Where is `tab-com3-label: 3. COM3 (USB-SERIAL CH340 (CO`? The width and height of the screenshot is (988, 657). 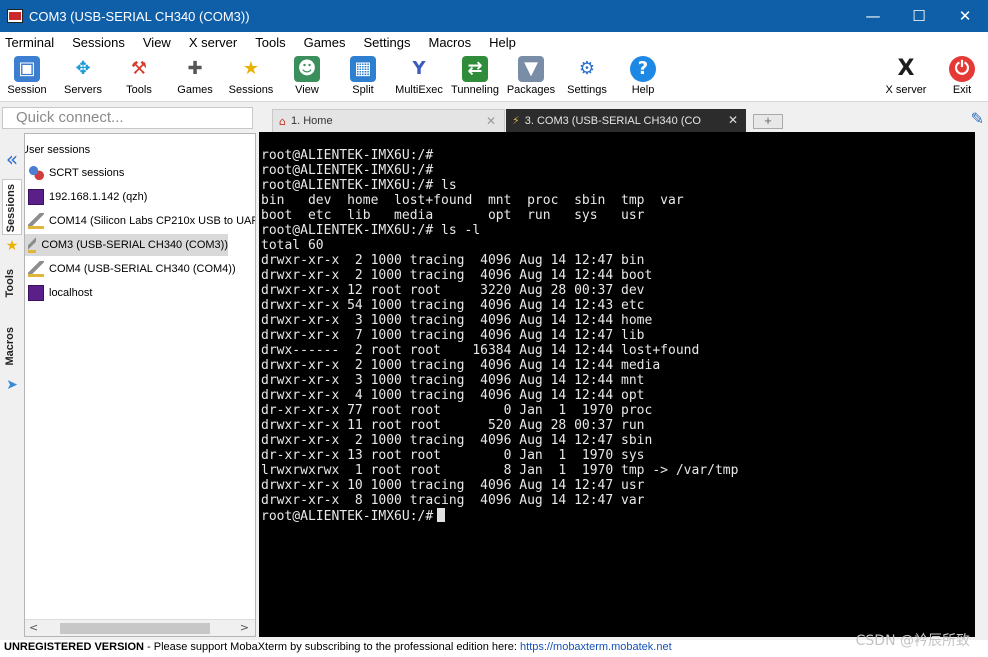
tab-com3-label: 3. COM3 (USB-SERIAL CH340 (CO is located at coordinates (612, 120).